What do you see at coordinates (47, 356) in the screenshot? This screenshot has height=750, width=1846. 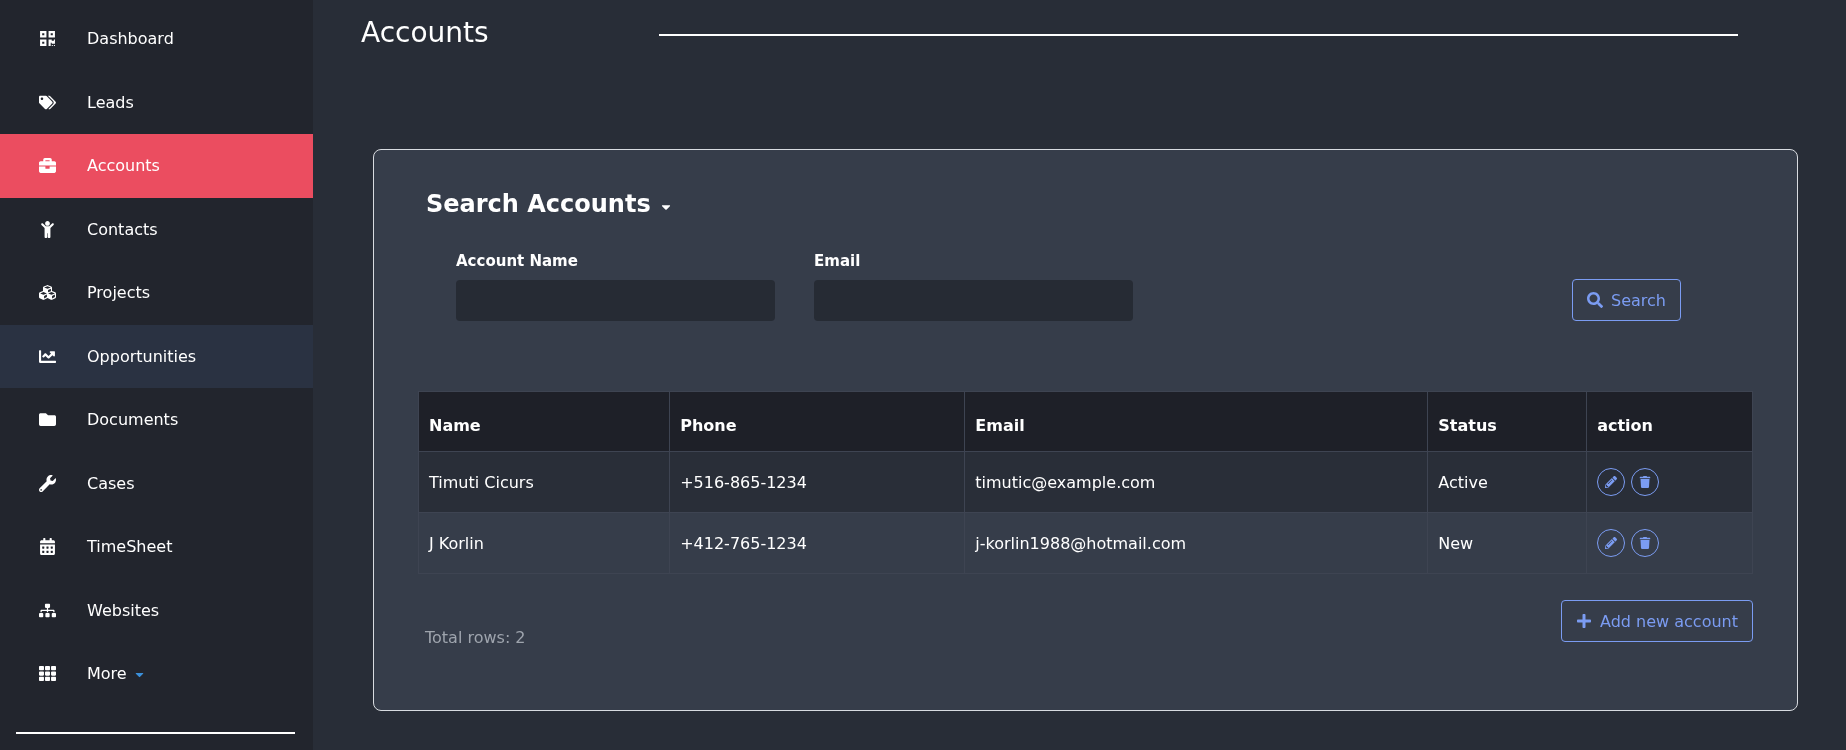 I see `line-chart-icon` at bounding box center [47, 356].